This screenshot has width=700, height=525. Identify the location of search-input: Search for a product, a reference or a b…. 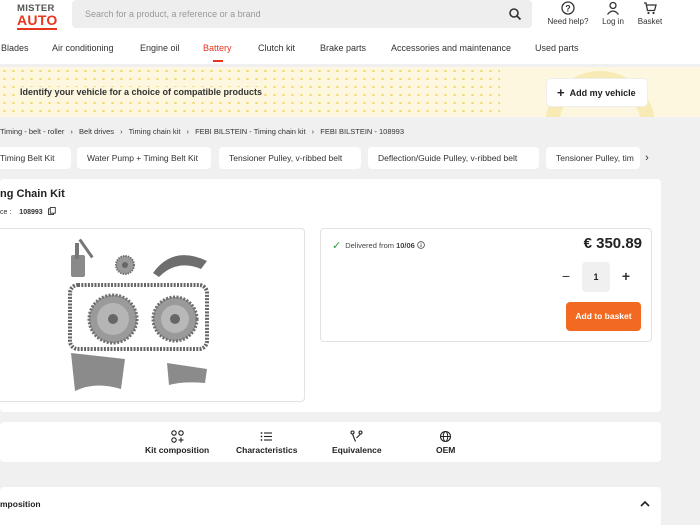
(302, 14).